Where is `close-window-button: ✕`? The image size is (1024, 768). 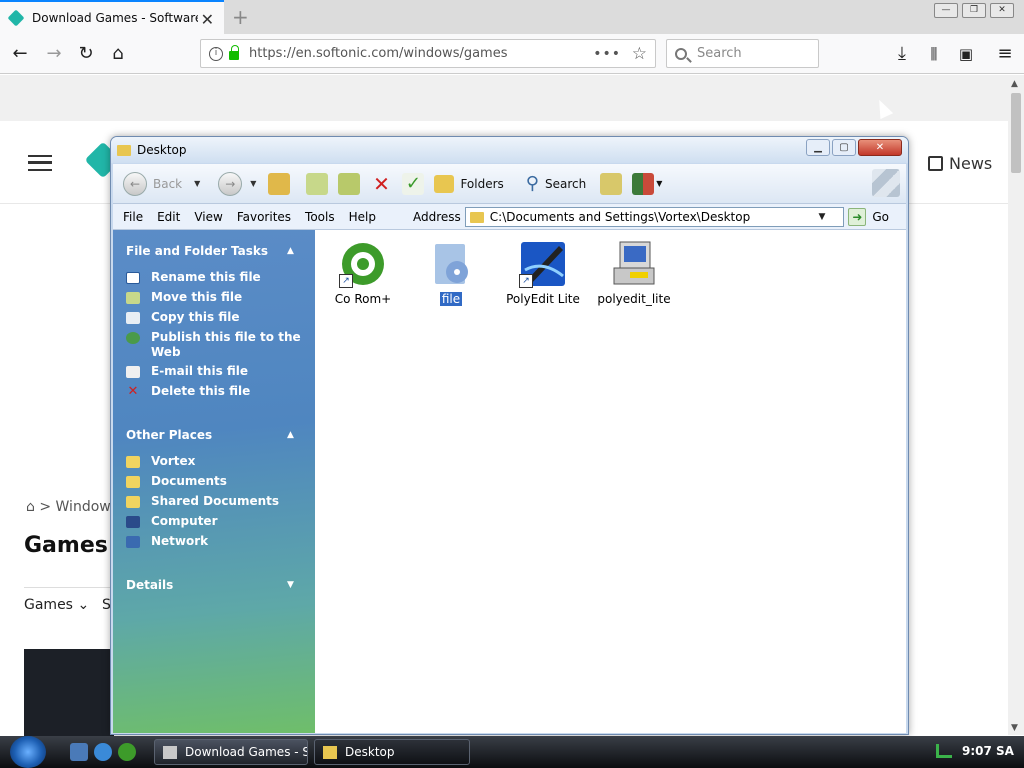 close-window-button: ✕ is located at coordinates (1002, 10).